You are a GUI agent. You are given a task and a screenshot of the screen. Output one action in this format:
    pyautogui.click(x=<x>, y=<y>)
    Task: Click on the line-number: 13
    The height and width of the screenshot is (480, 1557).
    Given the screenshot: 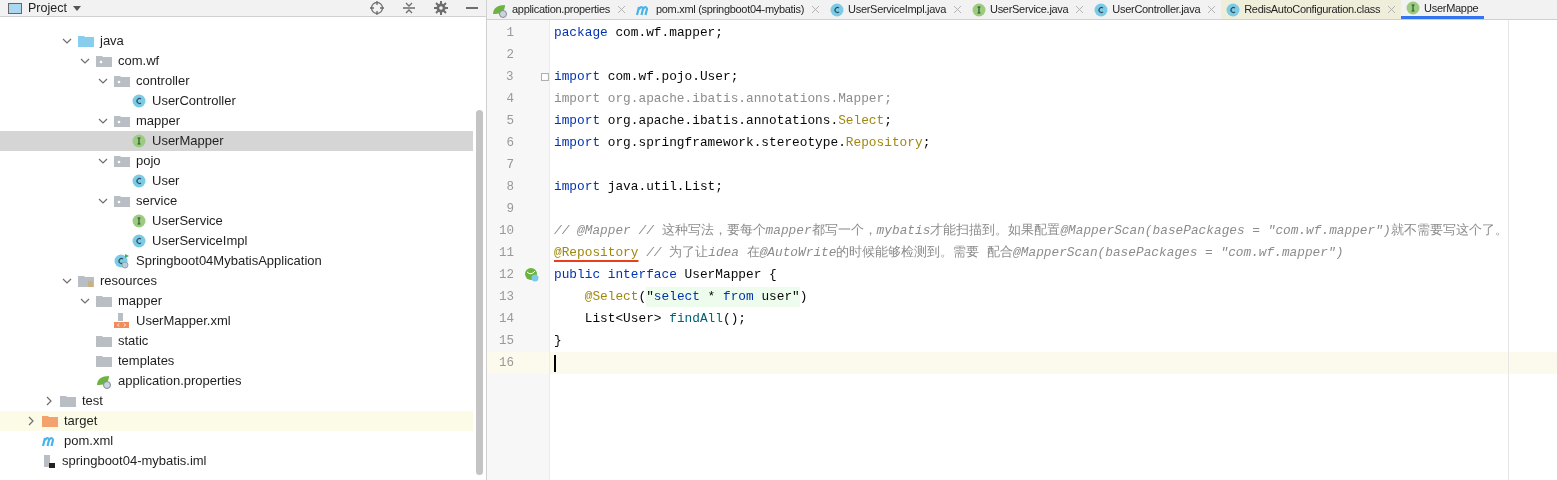 What is the action you would take?
    pyautogui.click(x=506, y=297)
    